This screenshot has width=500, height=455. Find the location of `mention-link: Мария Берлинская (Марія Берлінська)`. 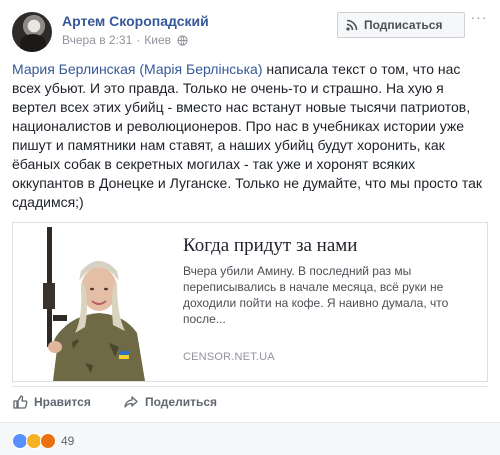

mention-link: Мария Берлинская (Марія Берлінська) is located at coordinates (137, 69).